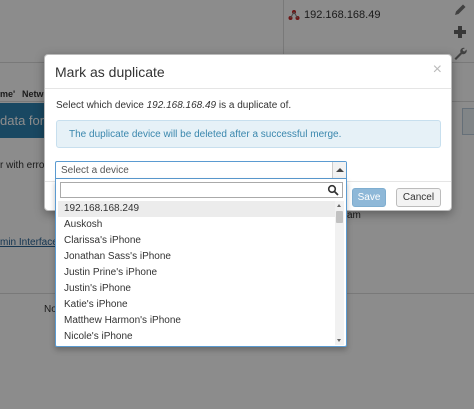 This screenshot has height=409, width=474. Describe the element at coordinates (369, 197) in the screenshot. I see `save-button: Save` at that location.